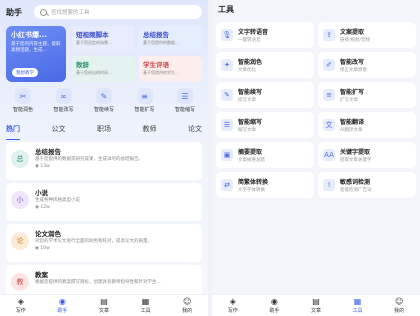 This screenshot has height=316, width=420. I want to click on tool-card: ⇪ 文案提取 链接/视频/音频, so click(367, 35).